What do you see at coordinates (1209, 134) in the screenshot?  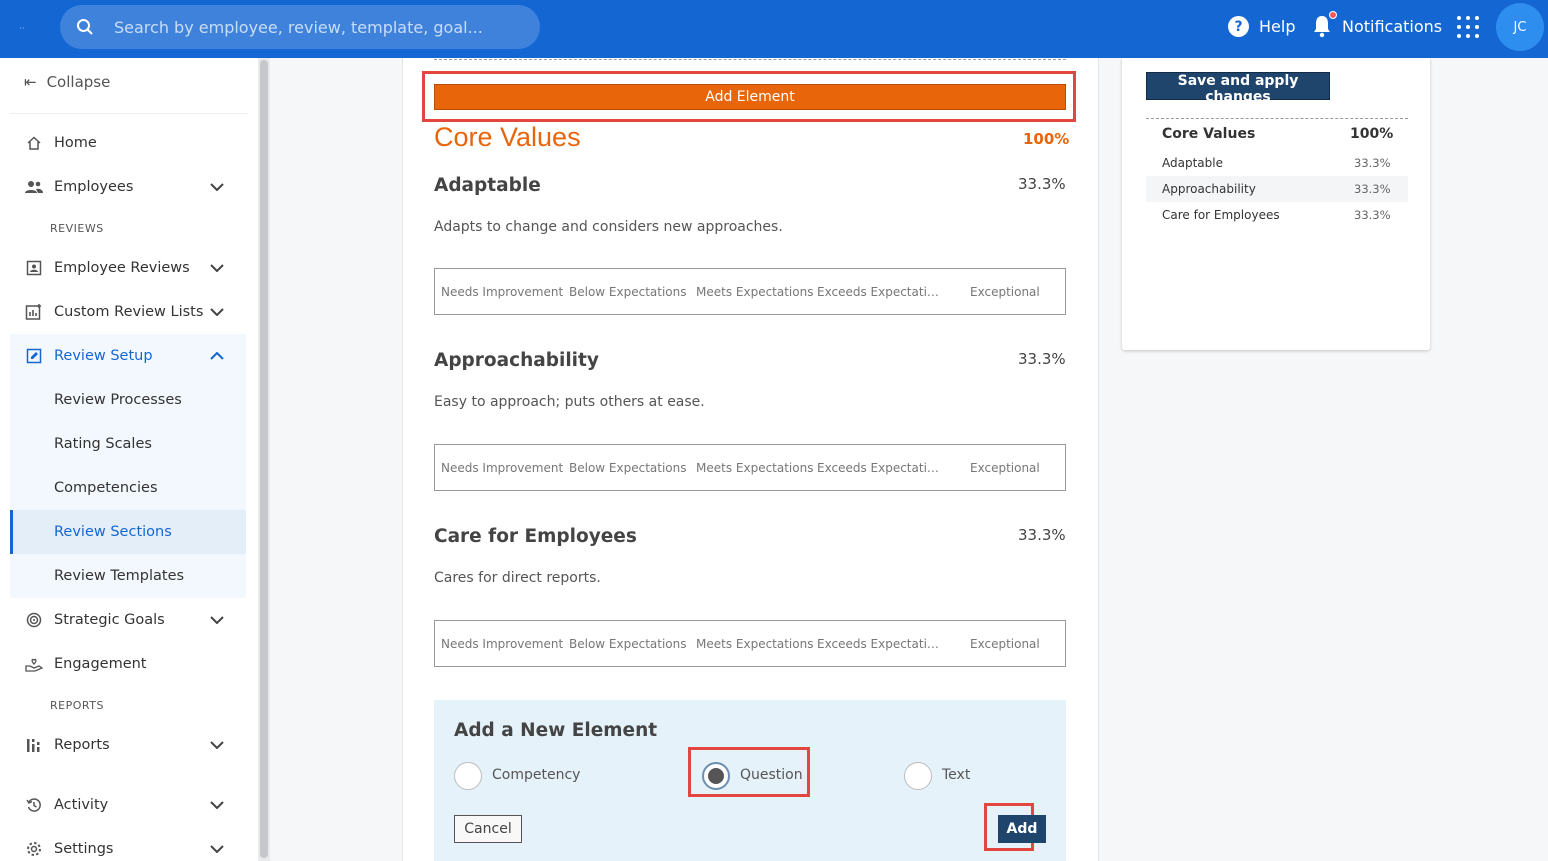 I see `summary-heading: Core Values` at bounding box center [1209, 134].